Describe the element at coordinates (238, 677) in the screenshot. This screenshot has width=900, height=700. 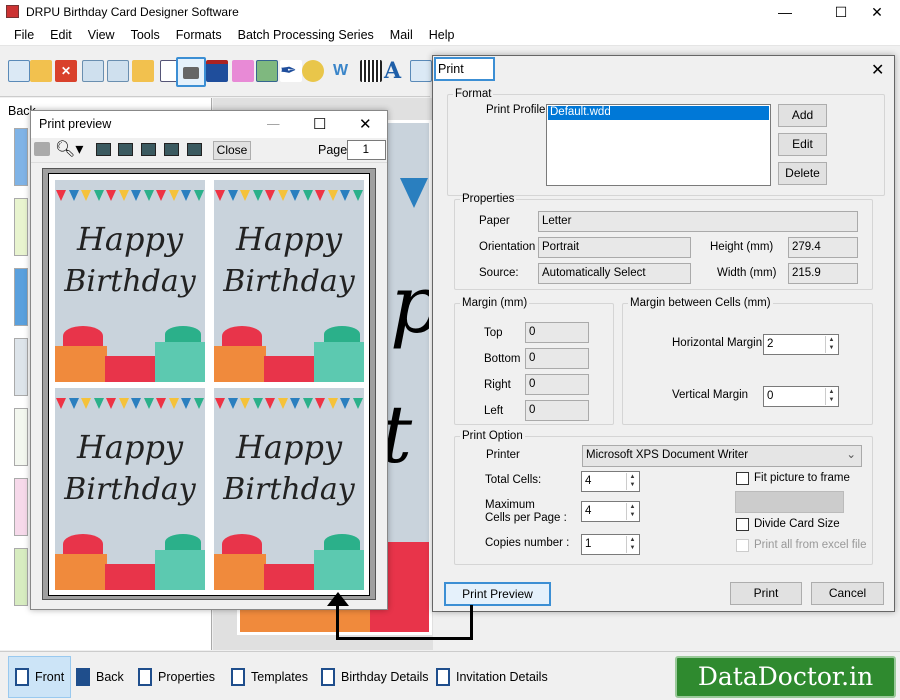
I see `templates-icon` at that location.